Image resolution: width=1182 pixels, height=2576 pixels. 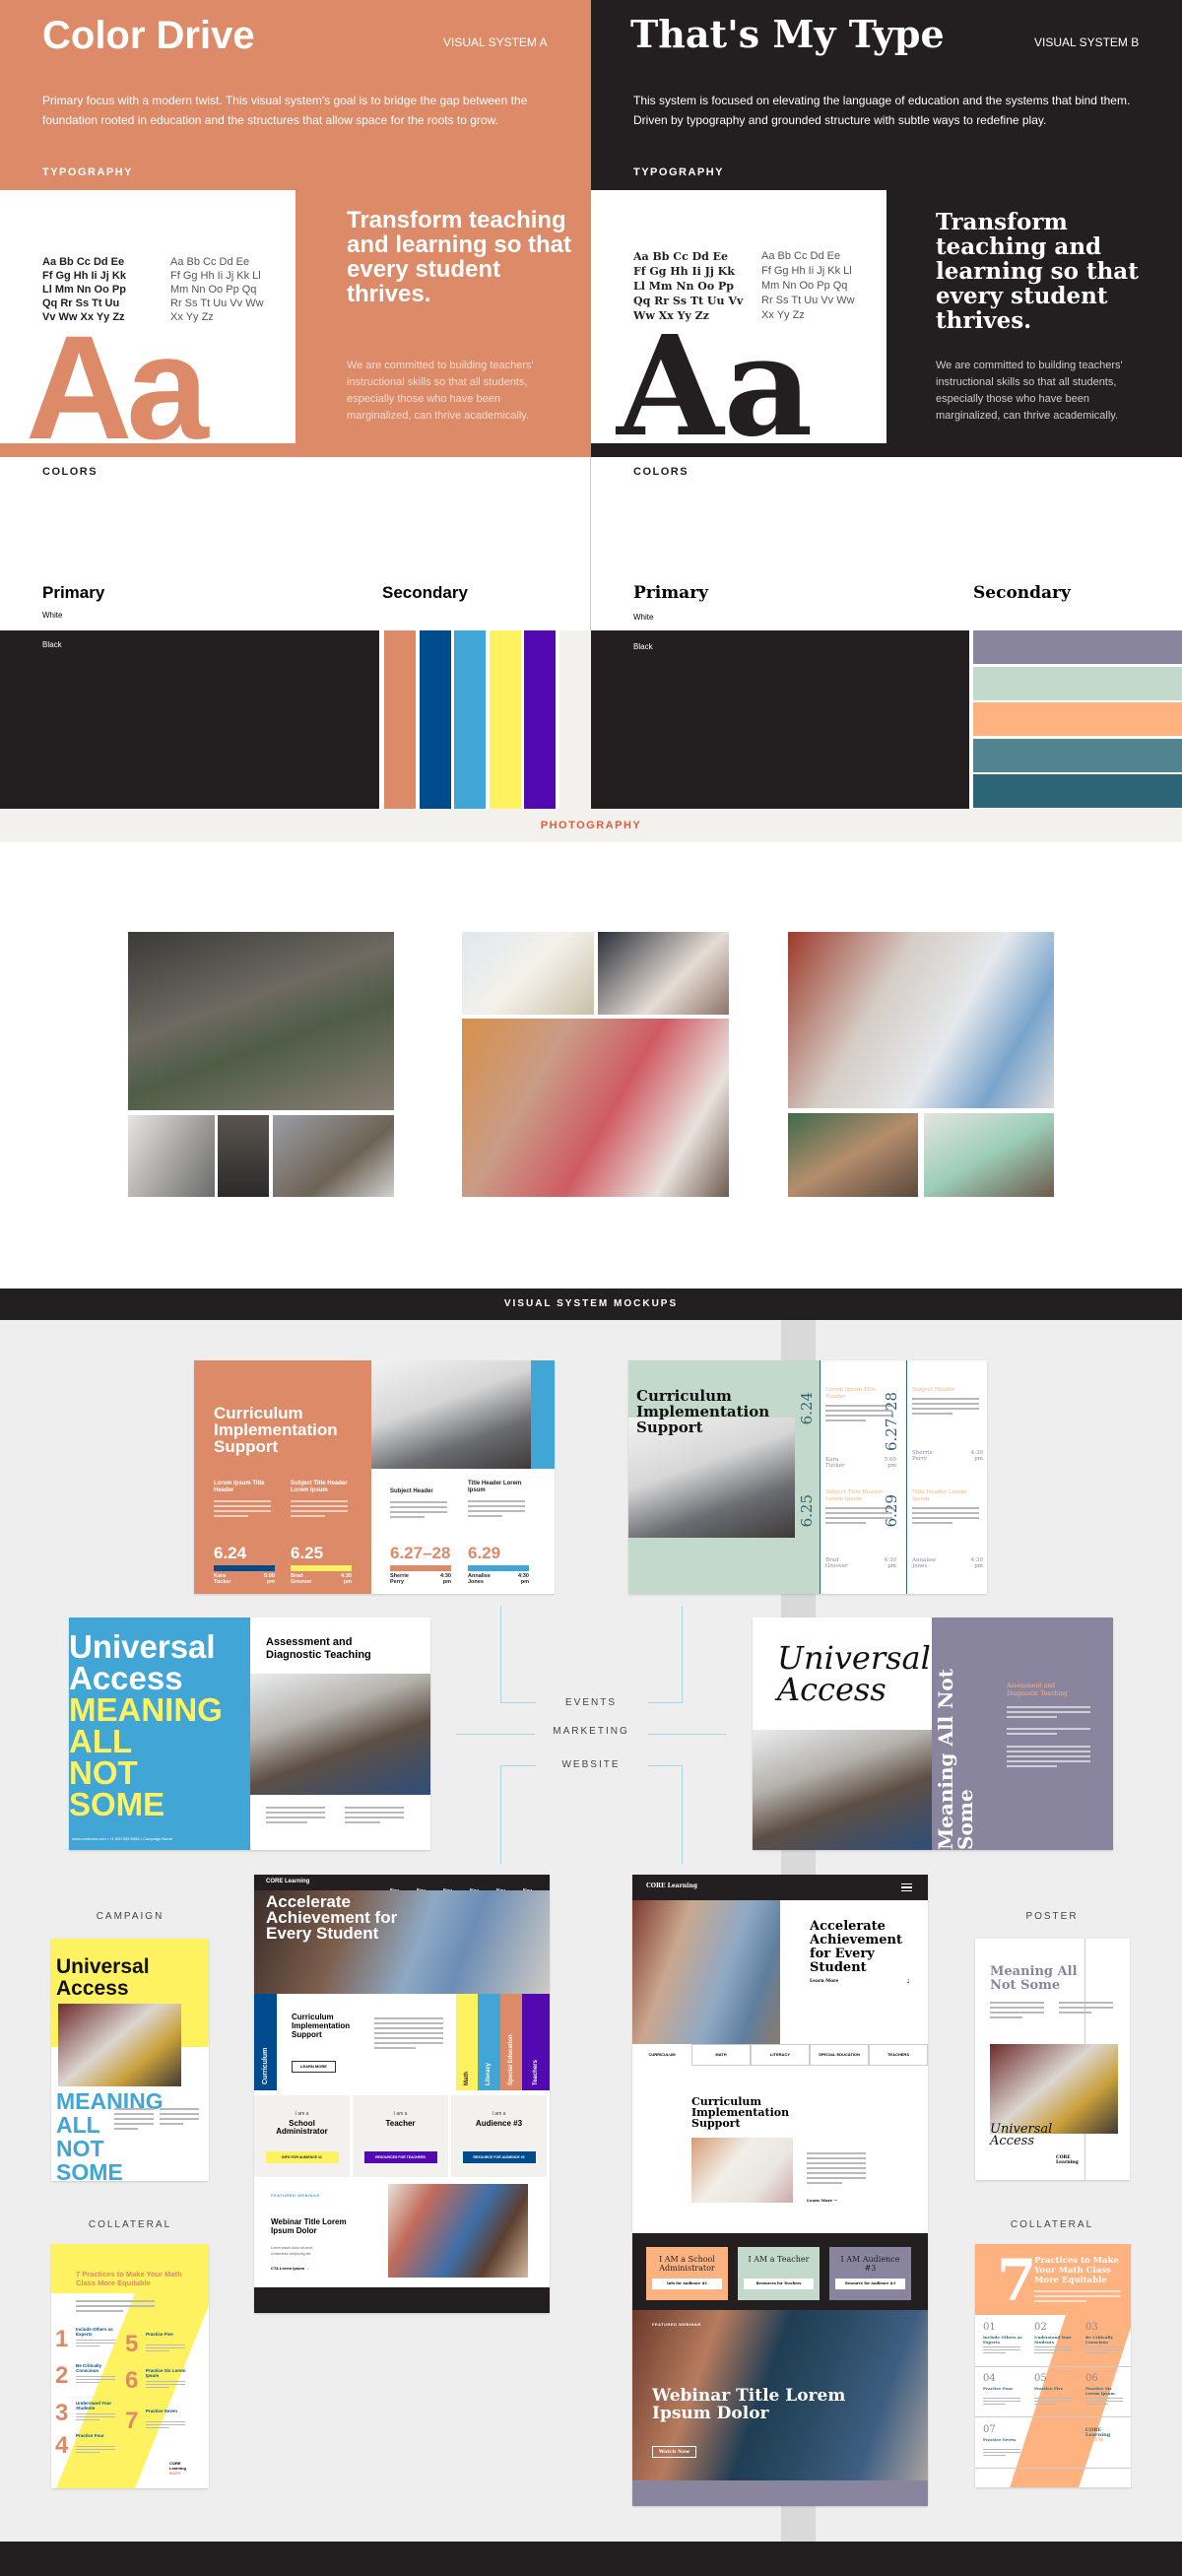 I want to click on photo-conference, so click(x=333, y=1156).